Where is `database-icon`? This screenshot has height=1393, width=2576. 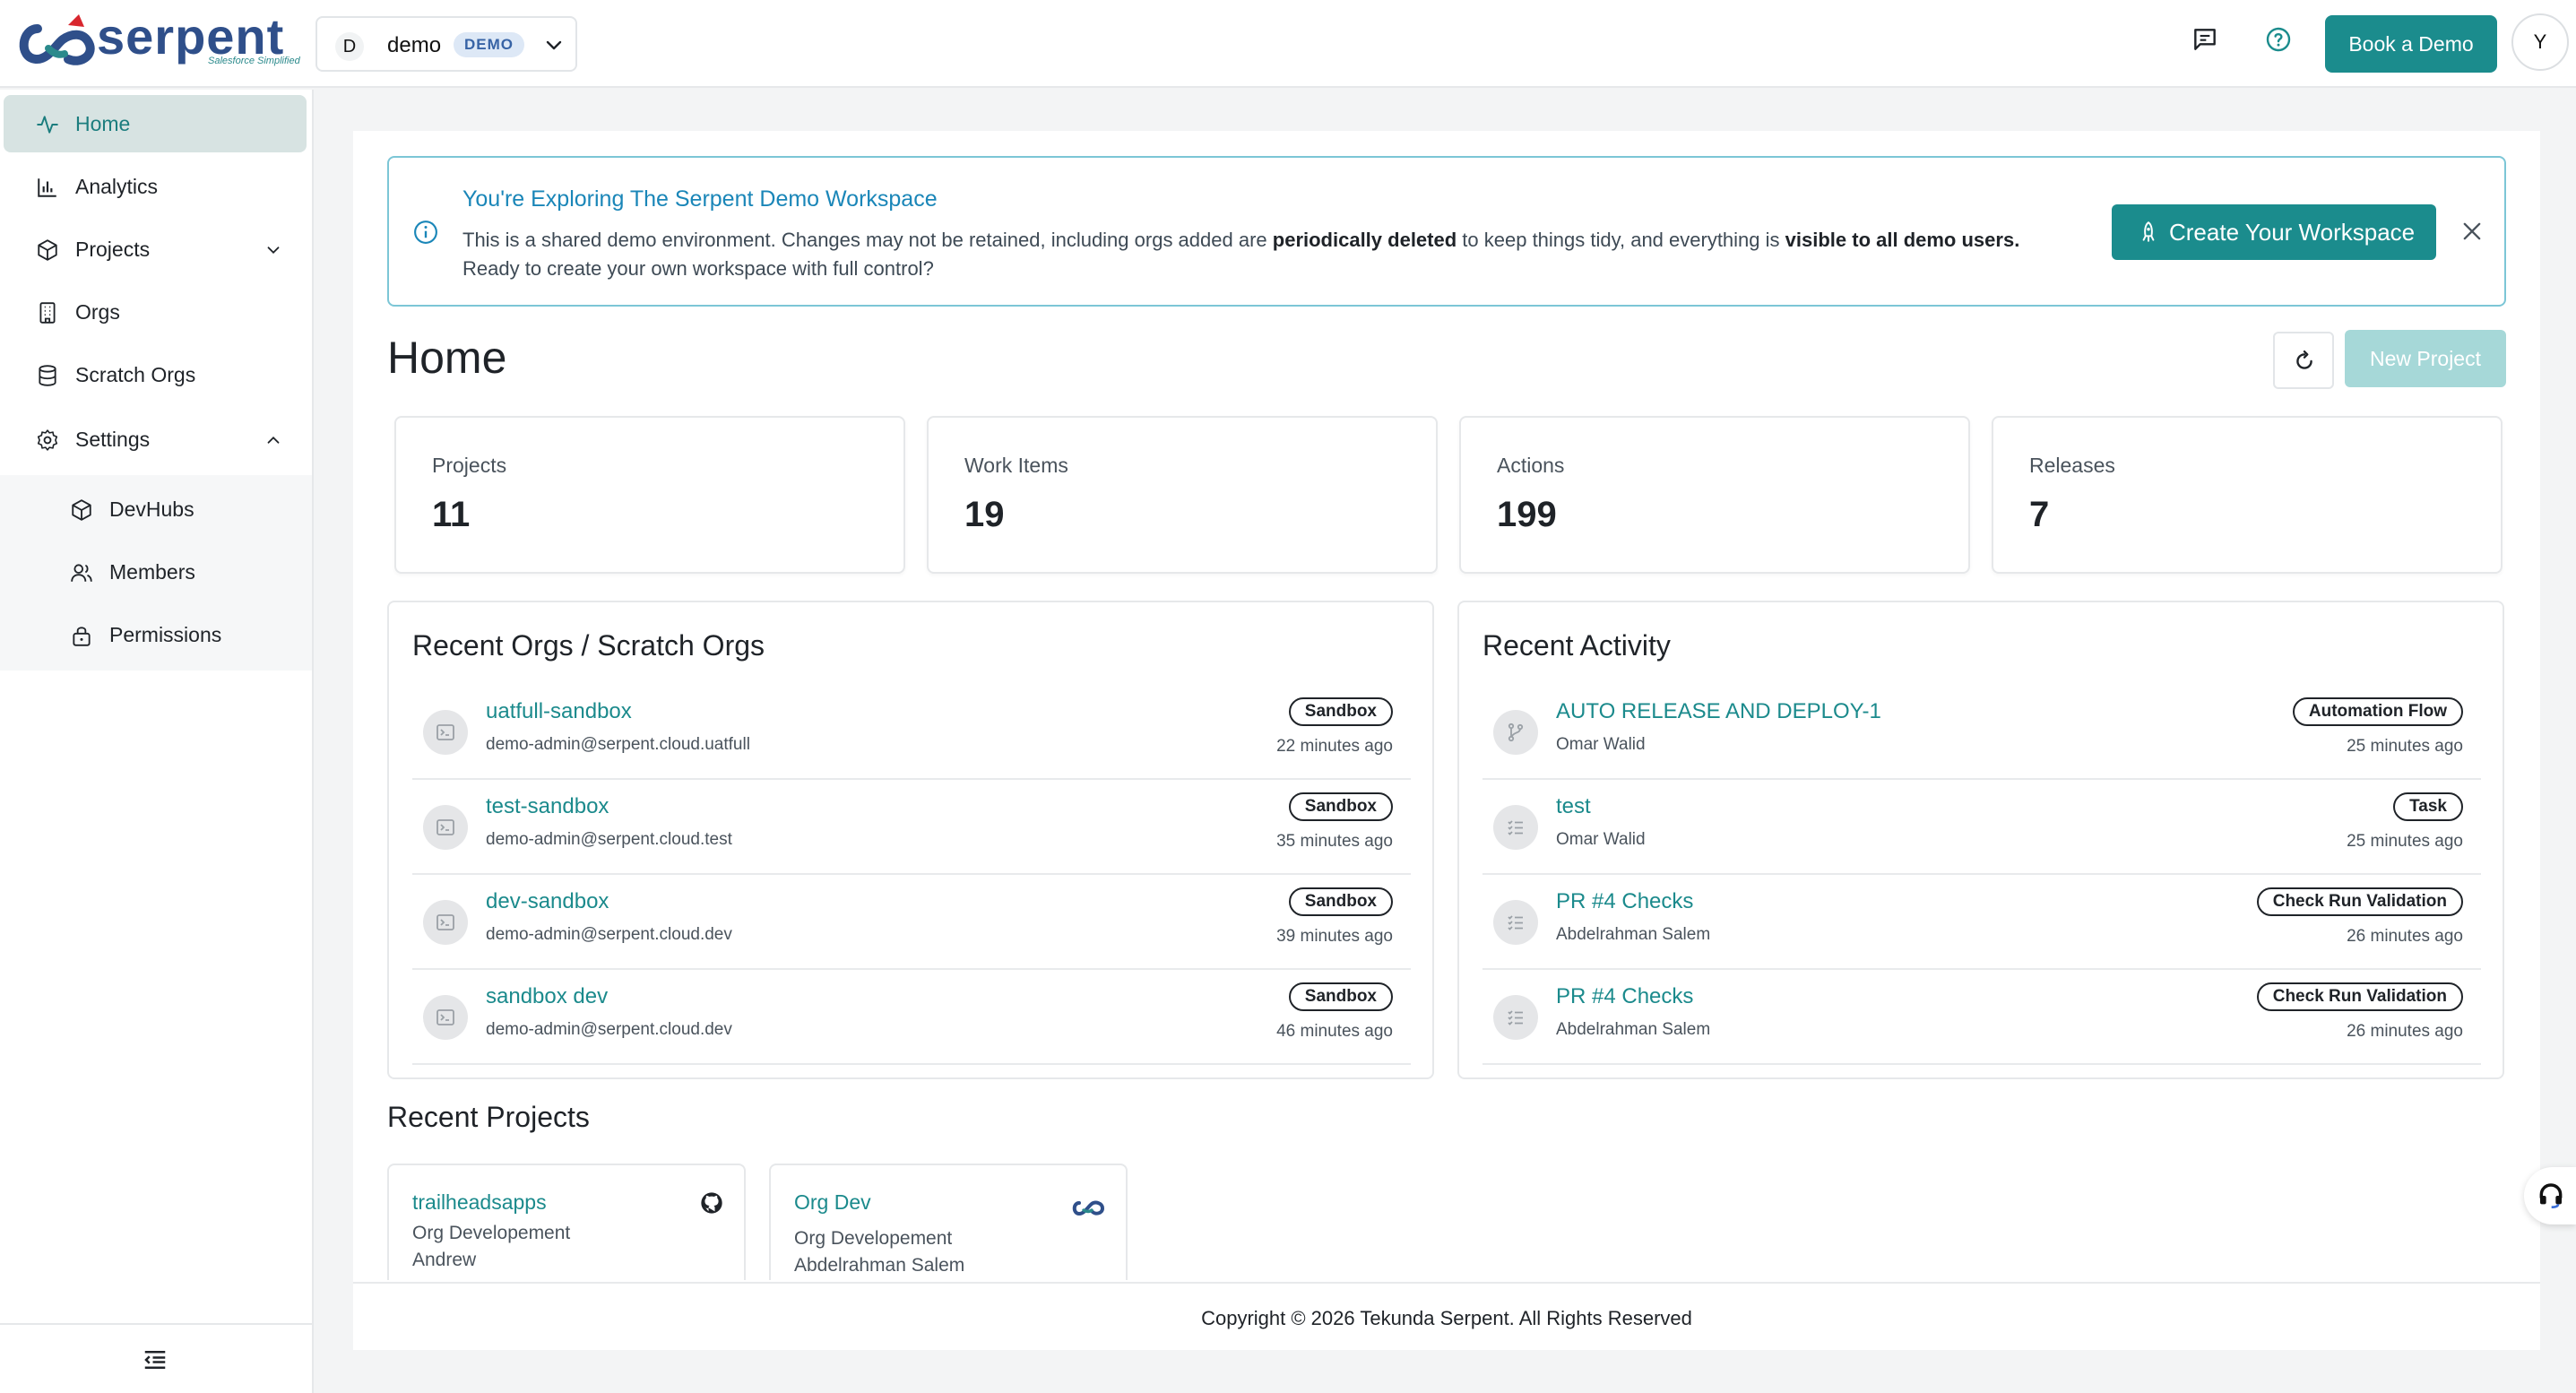 database-icon is located at coordinates (47, 375).